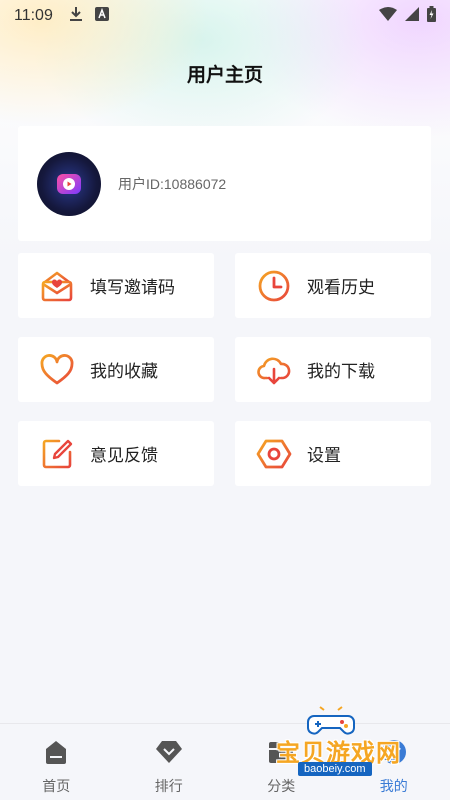  Describe the element at coordinates (57, 370) in the screenshot. I see `heart-icon` at that location.